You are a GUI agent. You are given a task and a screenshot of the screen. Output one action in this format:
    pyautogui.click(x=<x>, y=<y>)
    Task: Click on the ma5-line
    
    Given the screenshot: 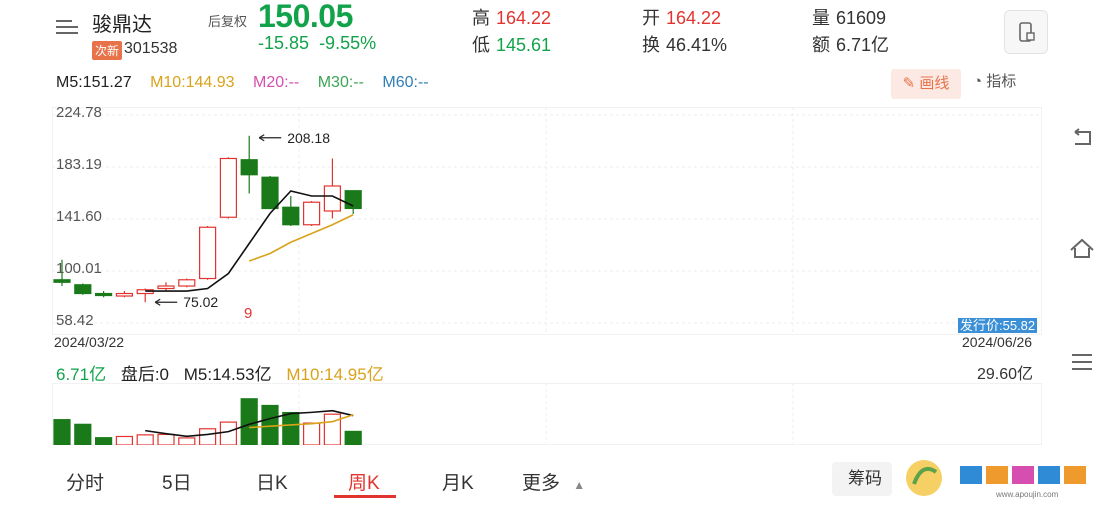 What is the action you would take?
    pyautogui.click(x=249, y=241)
    